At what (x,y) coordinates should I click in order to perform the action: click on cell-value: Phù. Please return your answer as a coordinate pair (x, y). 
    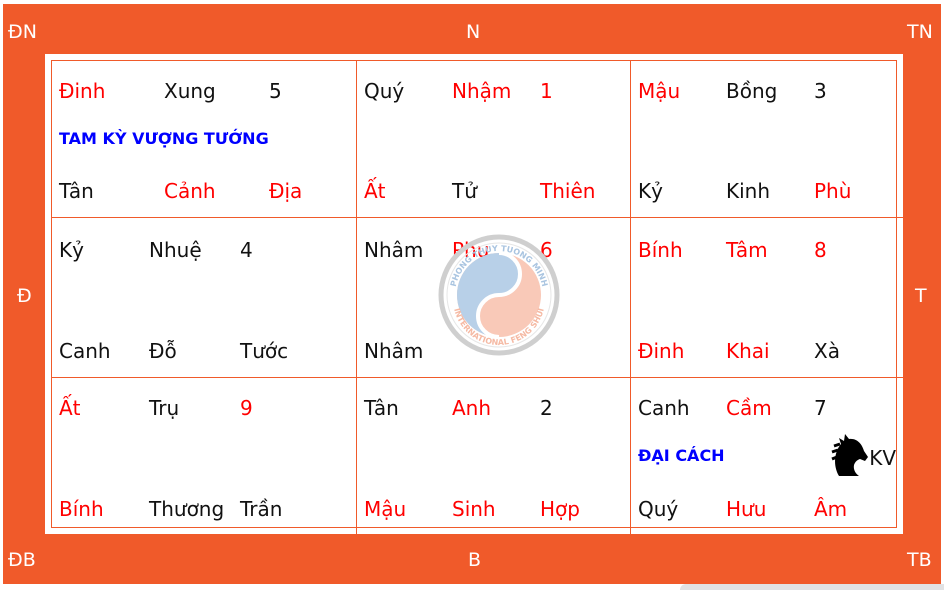
    Looking at the image, I should click on (833, 191).